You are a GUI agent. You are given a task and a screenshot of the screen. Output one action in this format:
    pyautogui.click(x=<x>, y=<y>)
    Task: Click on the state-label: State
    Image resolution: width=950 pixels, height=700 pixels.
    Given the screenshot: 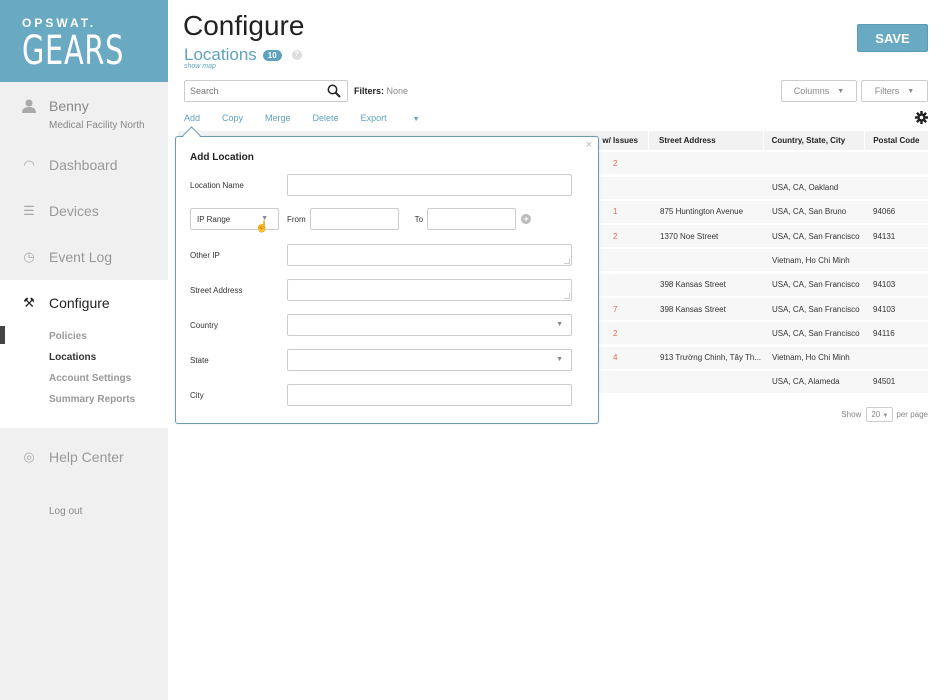 What is the action you would take?
    pyautogui.click(x=199, y=360)
    